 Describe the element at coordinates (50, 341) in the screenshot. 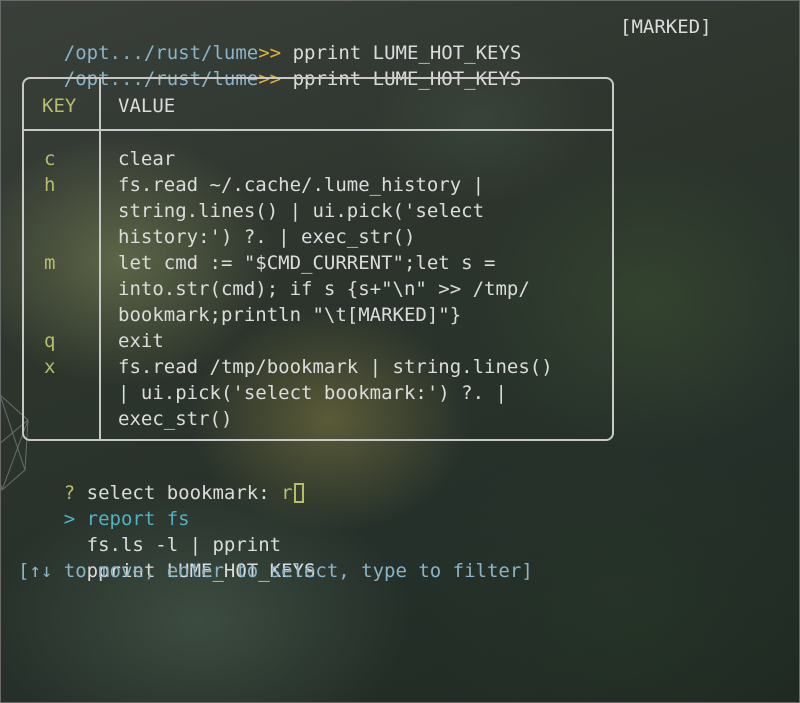

I see `table-row-key: q` at that location.